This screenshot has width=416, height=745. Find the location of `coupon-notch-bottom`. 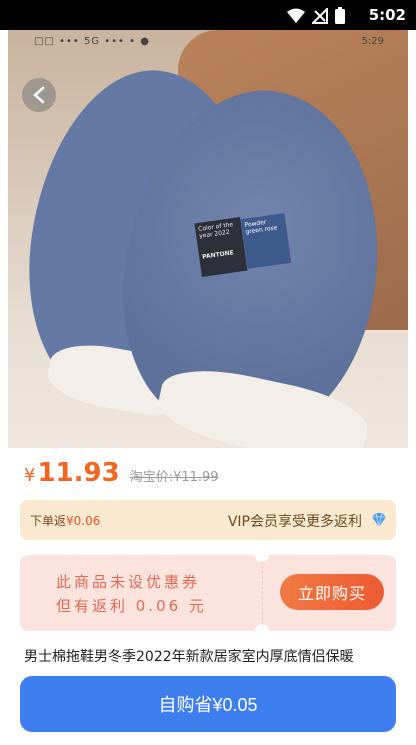

coupon-notch-bottom is located at coordinates (262, 631).